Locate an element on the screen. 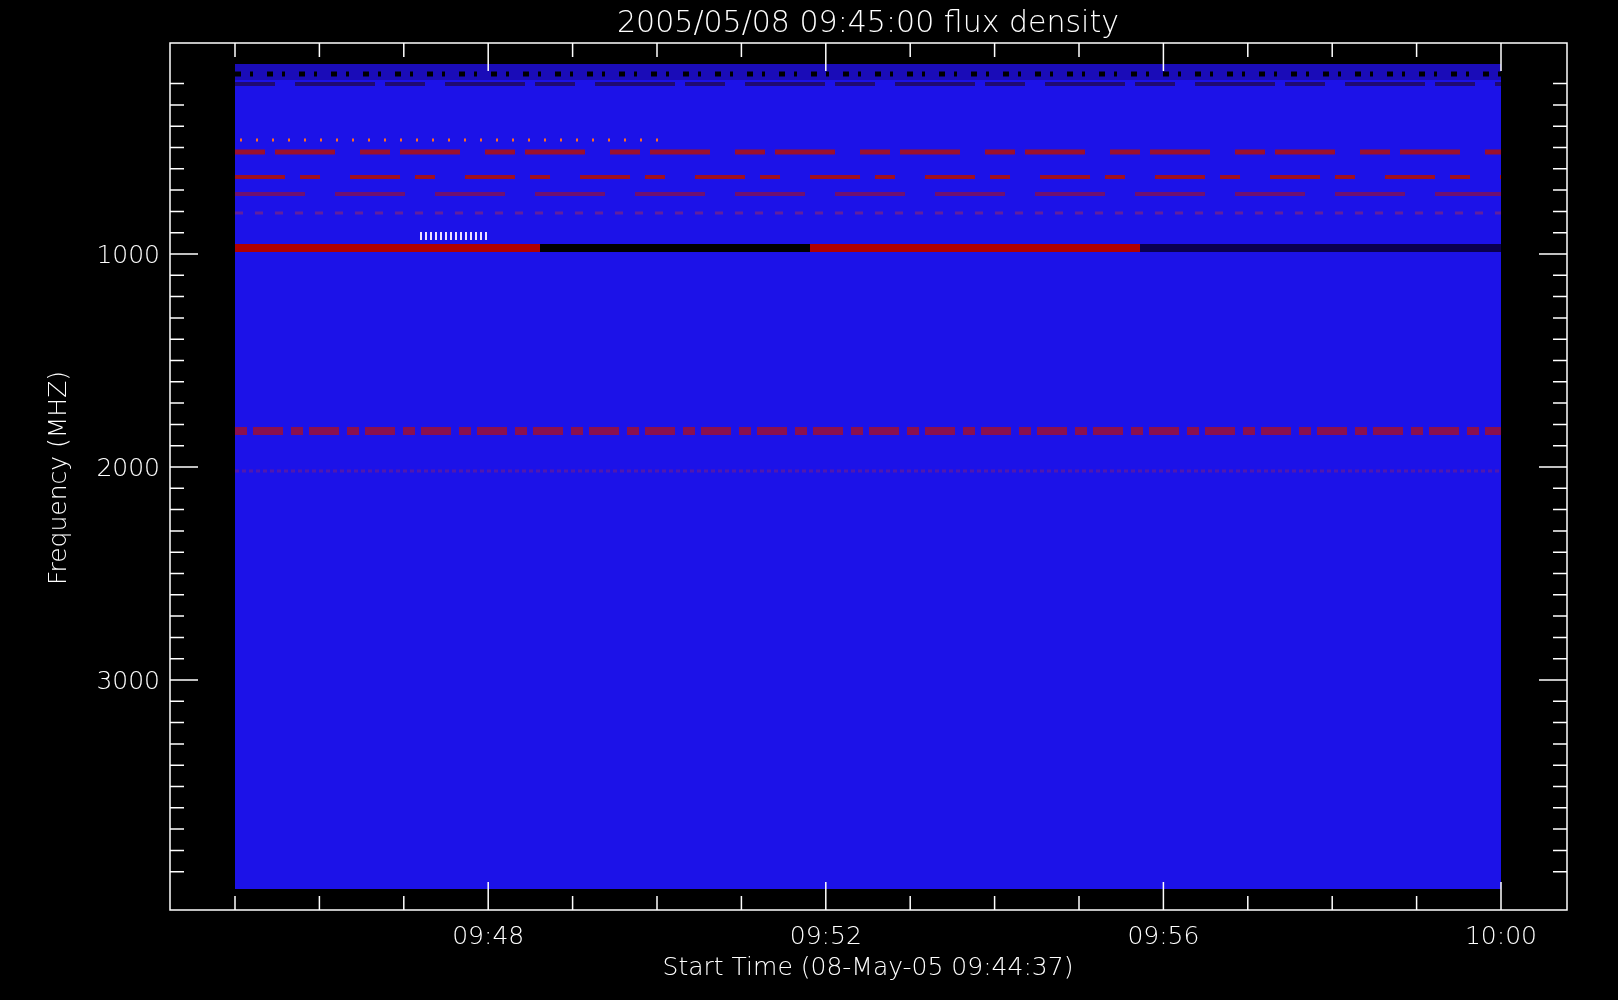  x-tick-label: 09:48 is located at coordinates (488, 935).